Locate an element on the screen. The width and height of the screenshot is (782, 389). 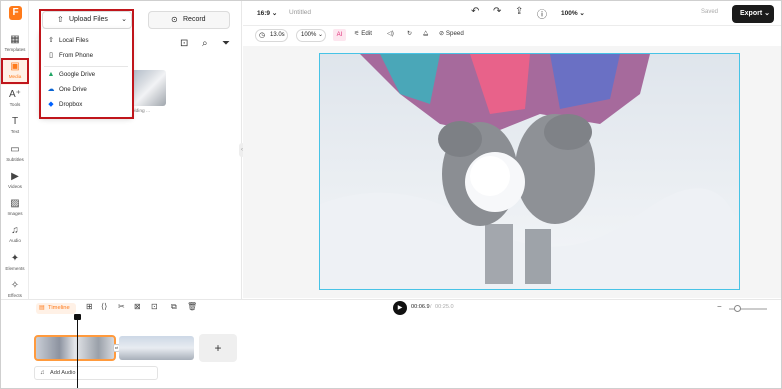
rail-item-label: Effects is located at coordinates (15, 295).